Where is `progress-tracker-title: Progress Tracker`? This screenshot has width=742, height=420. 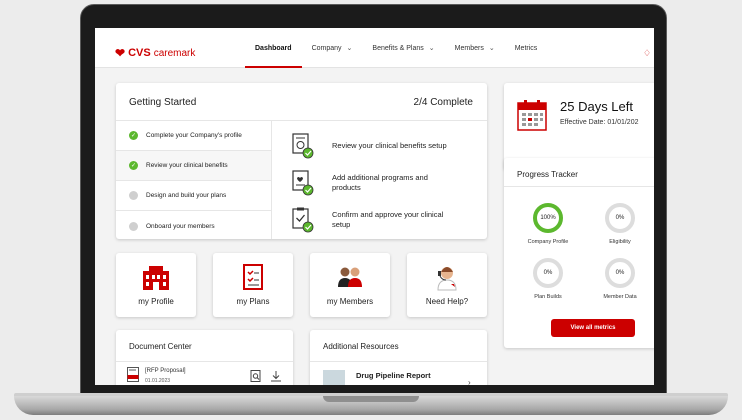 progress-tracker-title: Progress Tracker is located at coordinates (547, 174).